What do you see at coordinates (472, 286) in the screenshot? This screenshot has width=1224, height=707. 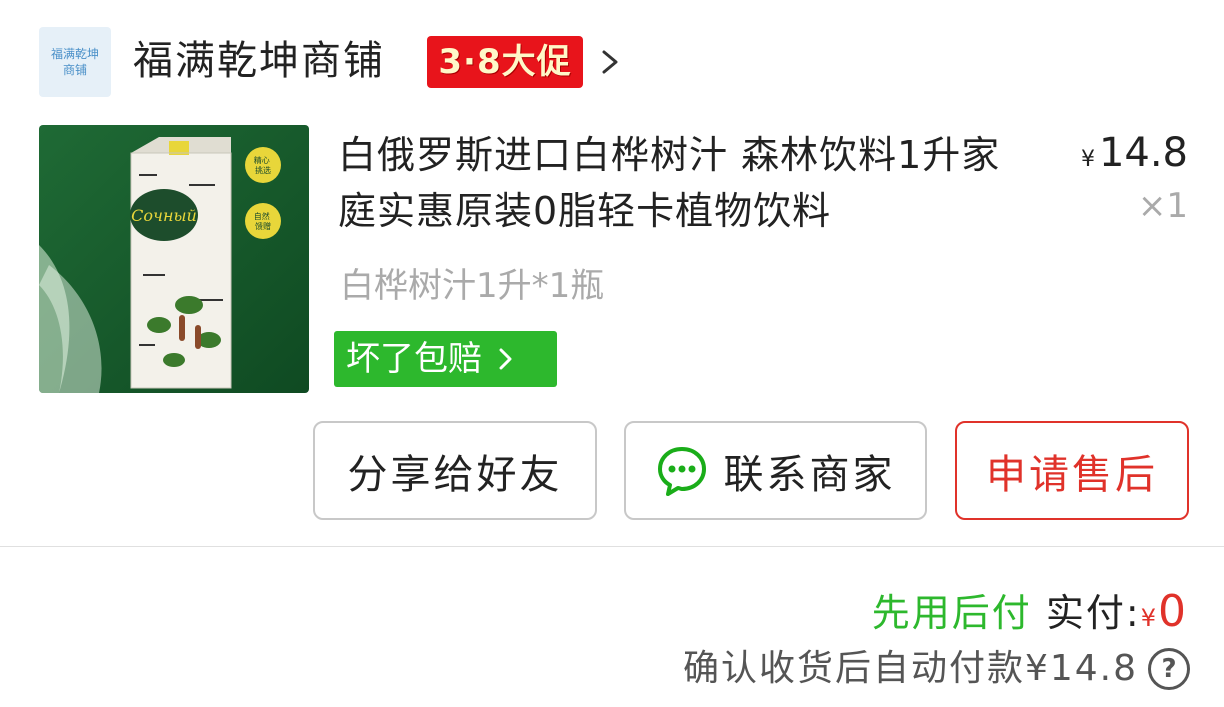 I see `product-variant: 白桦树汁1升*1瓶` at bounding box center [472, 286].